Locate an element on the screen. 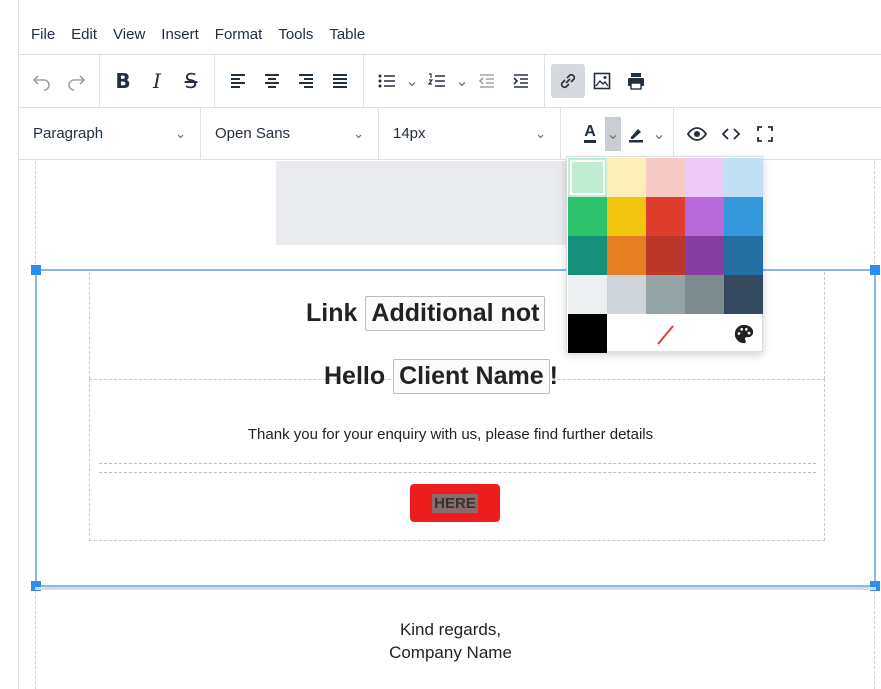 This screenshot has width=881, height=689. toolbar-row-1: B I S ⌄ ⌄ is located at coordinates (450, 80).